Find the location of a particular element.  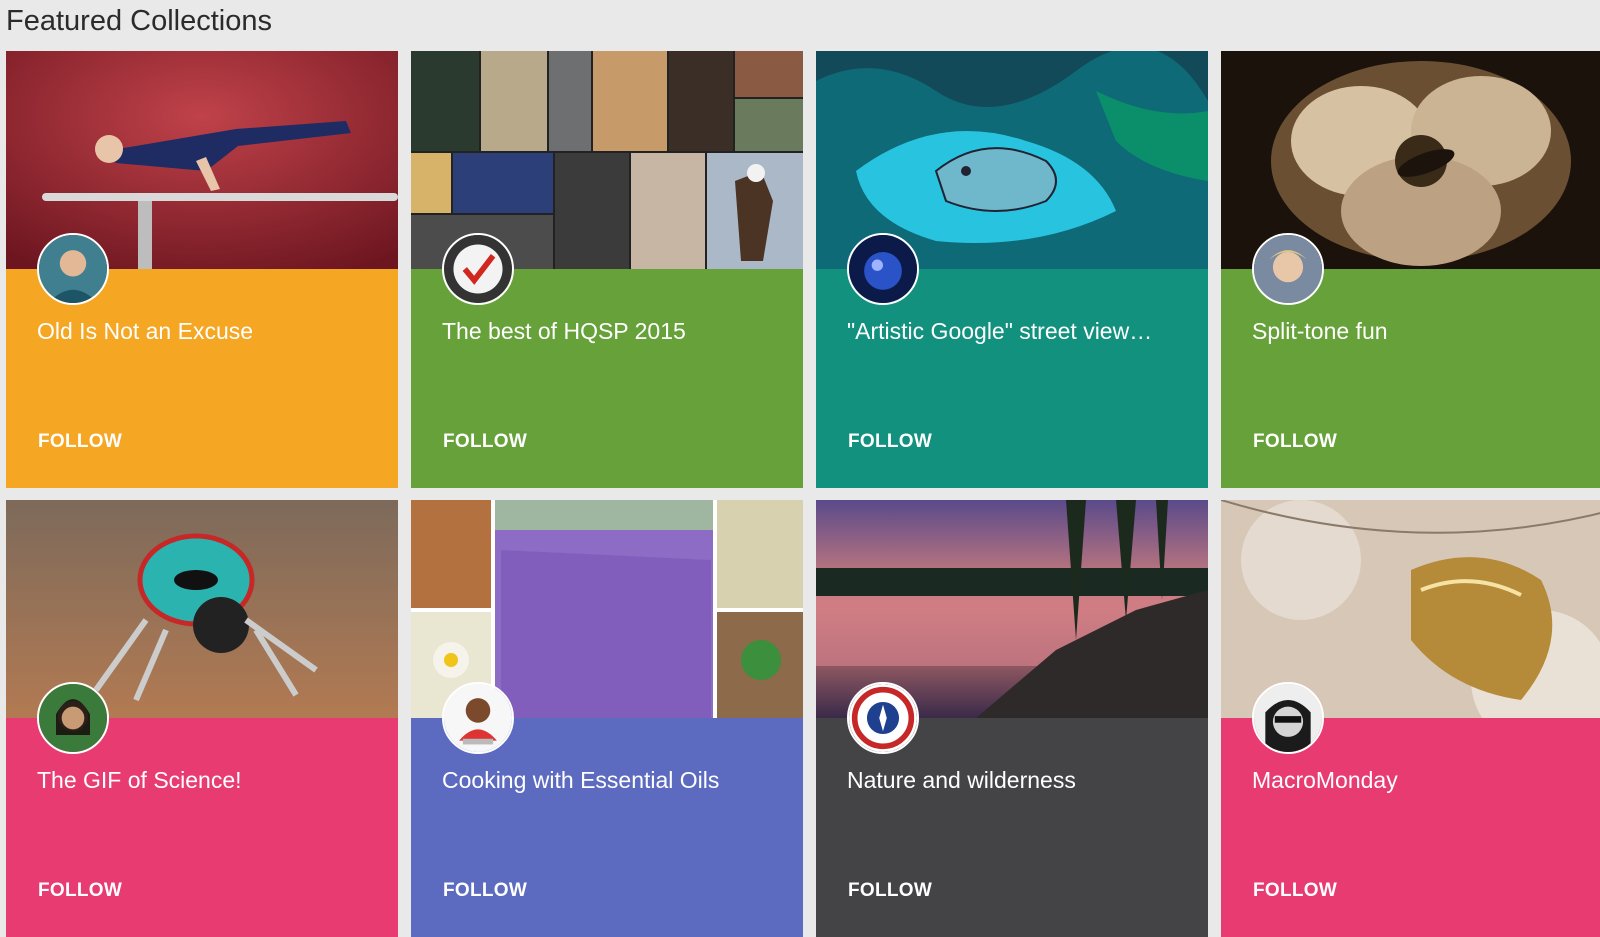

card-title: The GIF of Science! is located at coordinates (204, 780).